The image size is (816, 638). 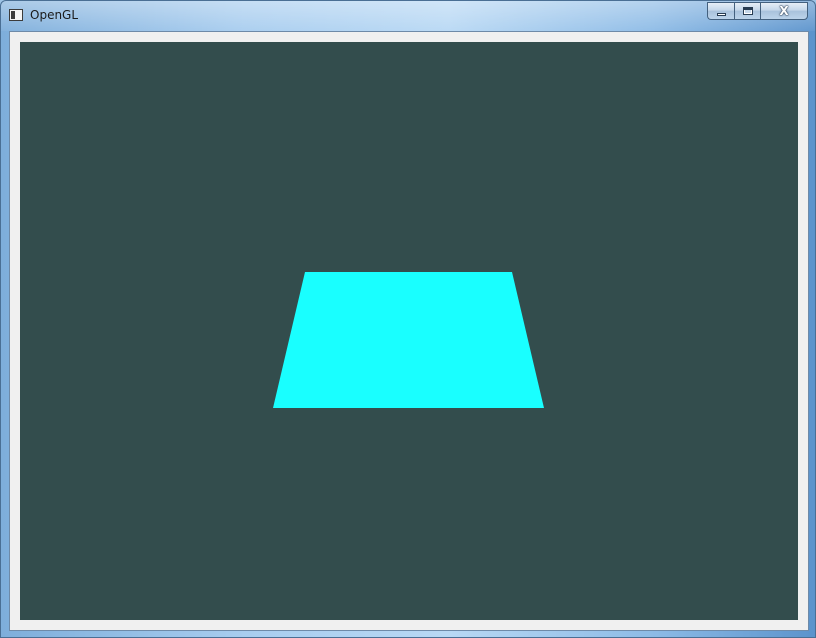 What do you see at coordinates (721, 14) in the screenshot?
I see `minimize-icon` at bounding box center [721, 14].